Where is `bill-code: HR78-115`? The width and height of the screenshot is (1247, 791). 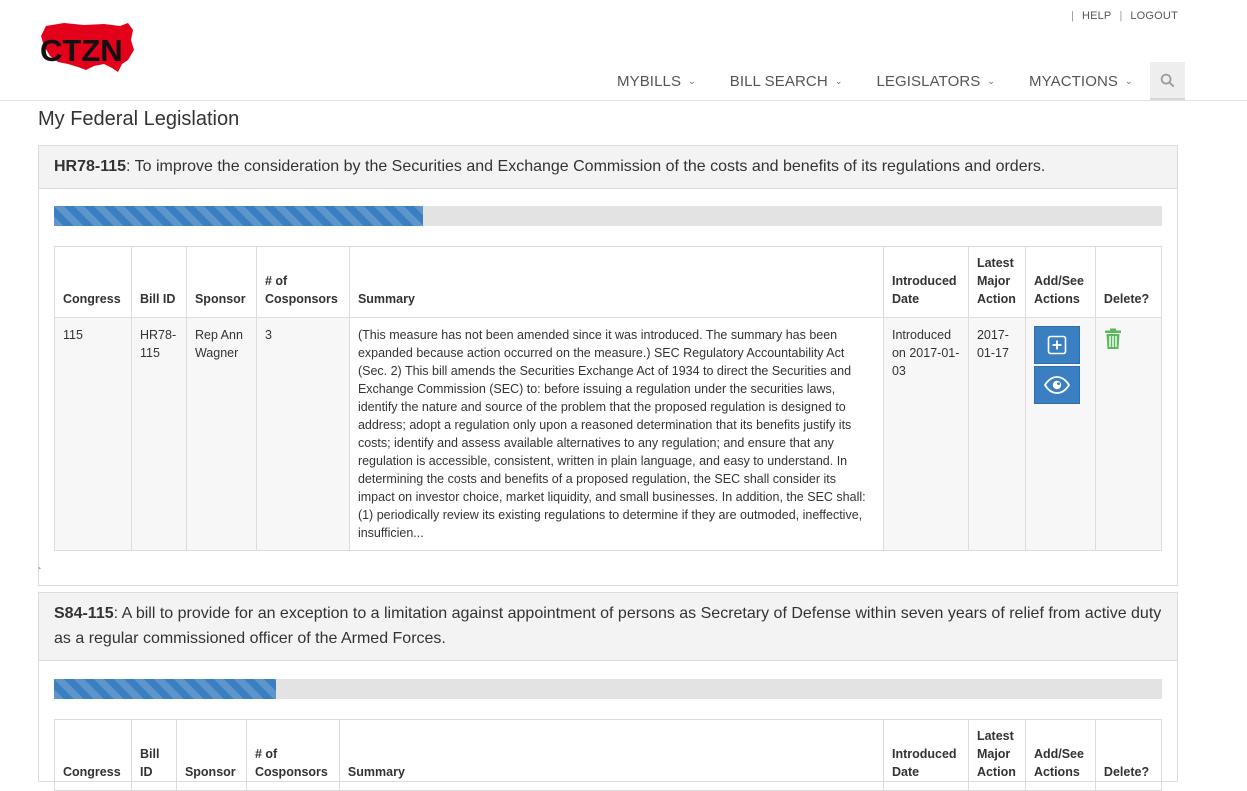 bill-code: HR78-115 is located at coordinates (90, 166).